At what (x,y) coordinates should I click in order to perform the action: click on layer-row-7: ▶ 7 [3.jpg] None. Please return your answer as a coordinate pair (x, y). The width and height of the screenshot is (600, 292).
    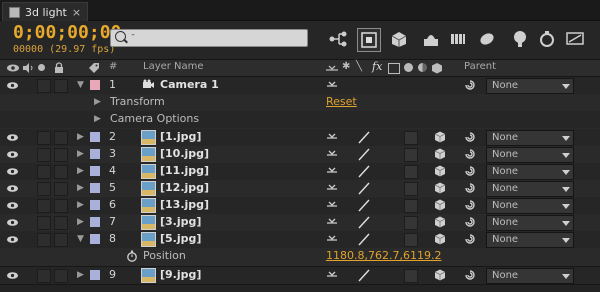
    Looking at the image, I should click on (300, 223).